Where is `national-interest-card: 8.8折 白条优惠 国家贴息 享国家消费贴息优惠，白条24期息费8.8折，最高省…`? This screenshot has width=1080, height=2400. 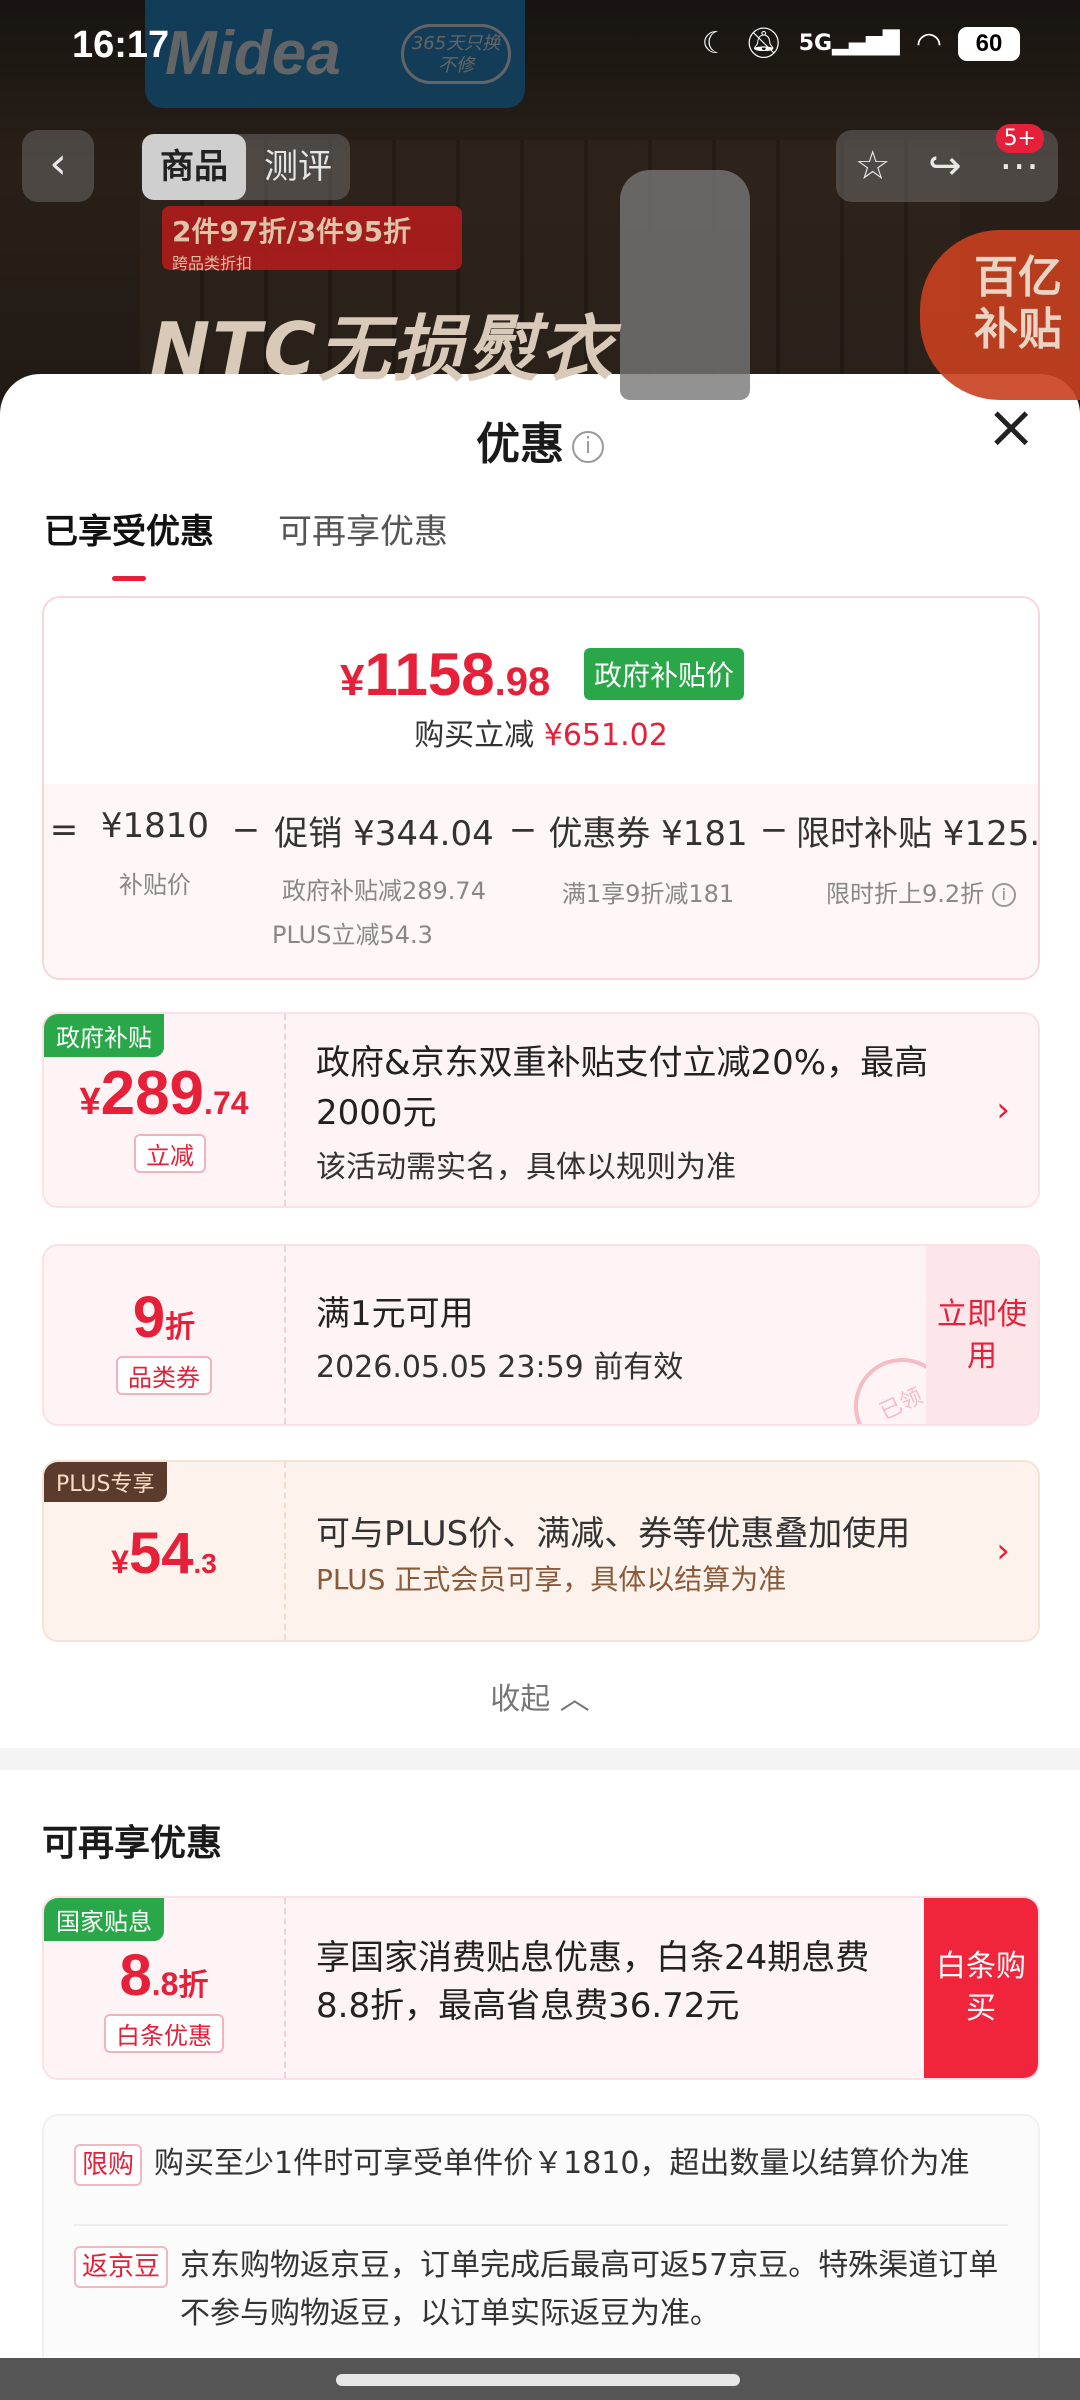
national-interest-card: 8.8折 白条优惠 国家贴息 享国家消费贴息优惠，白条24期息费8.8折，最高省… is located at coordinates (541, 1988).